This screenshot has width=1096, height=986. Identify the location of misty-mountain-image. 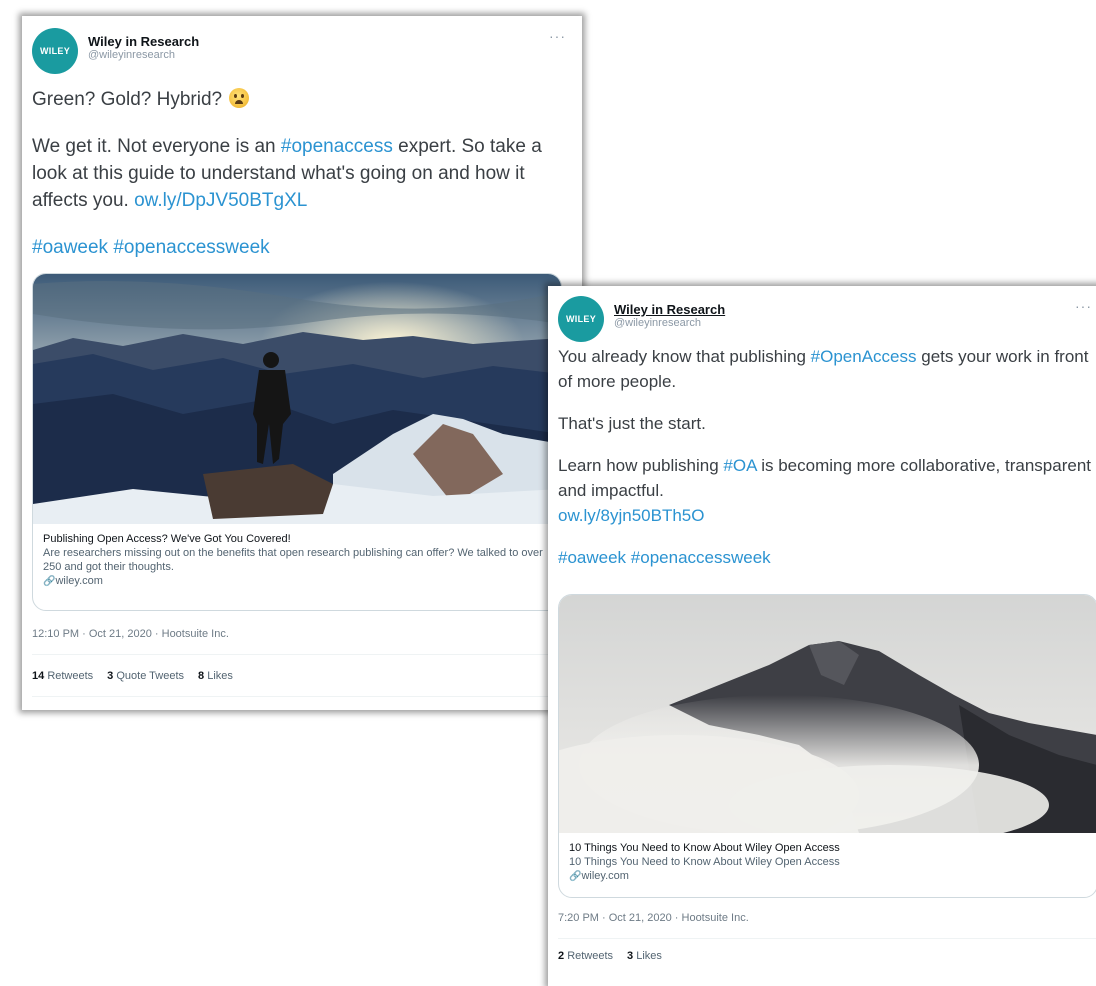
(827, 714).